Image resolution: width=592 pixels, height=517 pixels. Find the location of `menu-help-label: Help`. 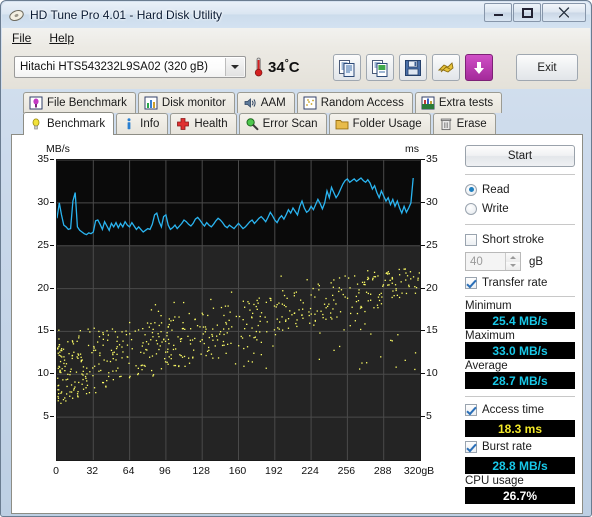

menu-help-label: Help is located at coordinates (62, 38).